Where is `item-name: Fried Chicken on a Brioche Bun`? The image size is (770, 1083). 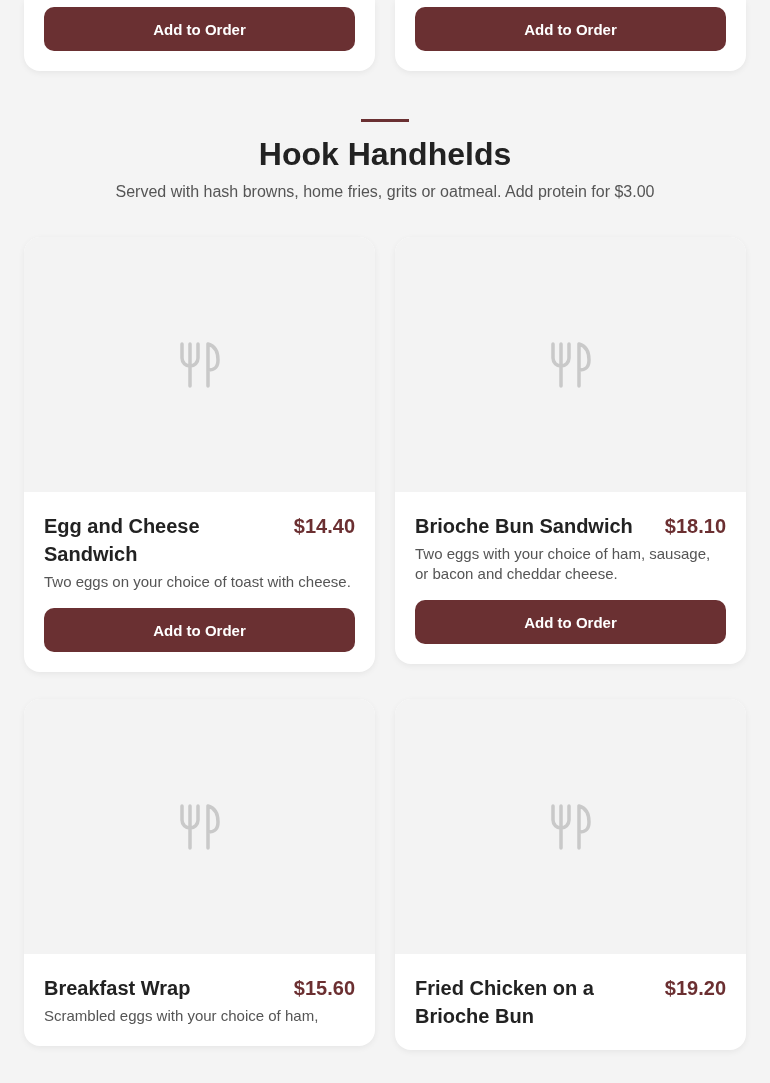 item-name: Fried Chicken on a Brioche Bun is located at coordinates (505, 1002).